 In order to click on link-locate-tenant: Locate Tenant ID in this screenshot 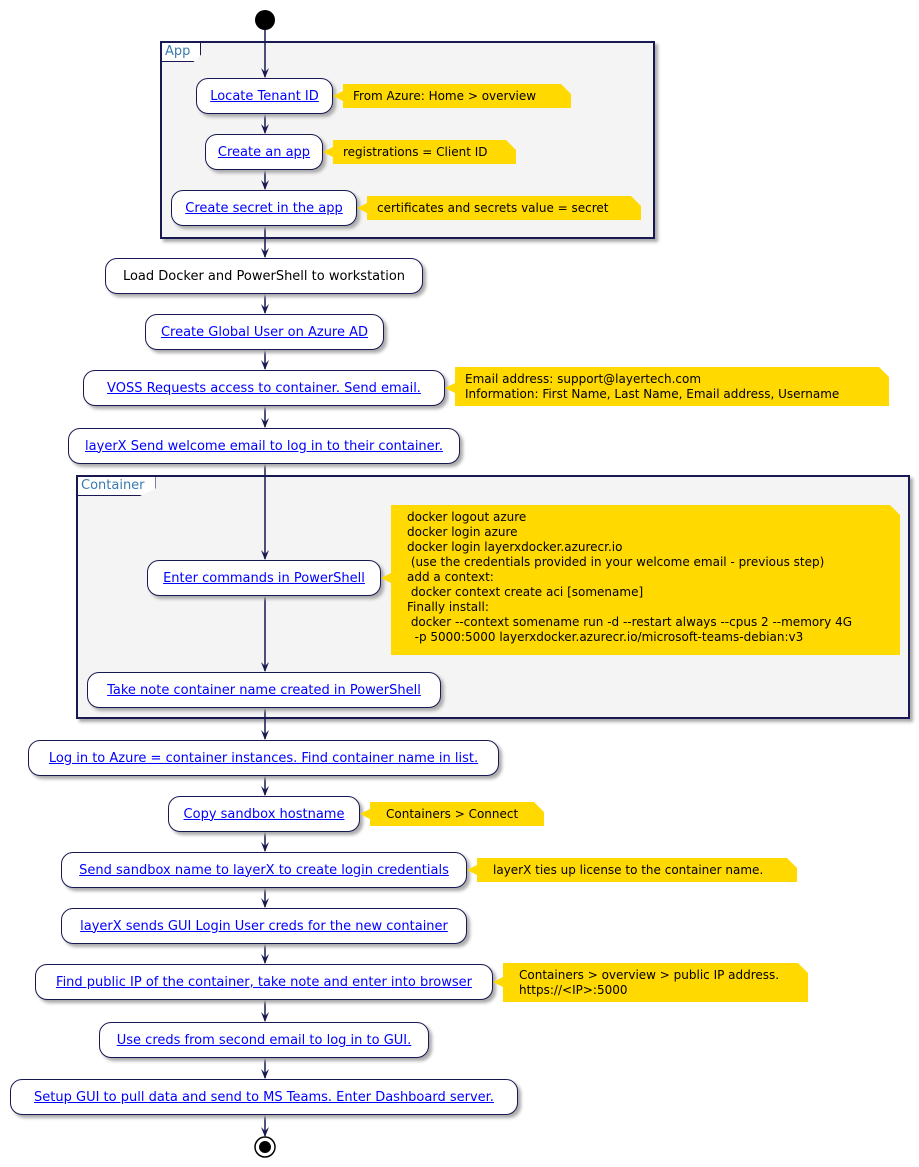, I will do `click(264, 96)`.